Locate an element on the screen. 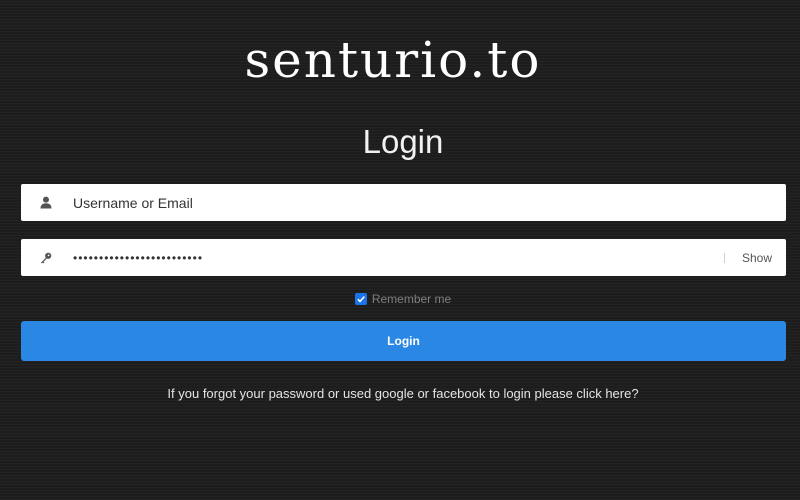  password-field: Show is located at coordinates (403, 257).